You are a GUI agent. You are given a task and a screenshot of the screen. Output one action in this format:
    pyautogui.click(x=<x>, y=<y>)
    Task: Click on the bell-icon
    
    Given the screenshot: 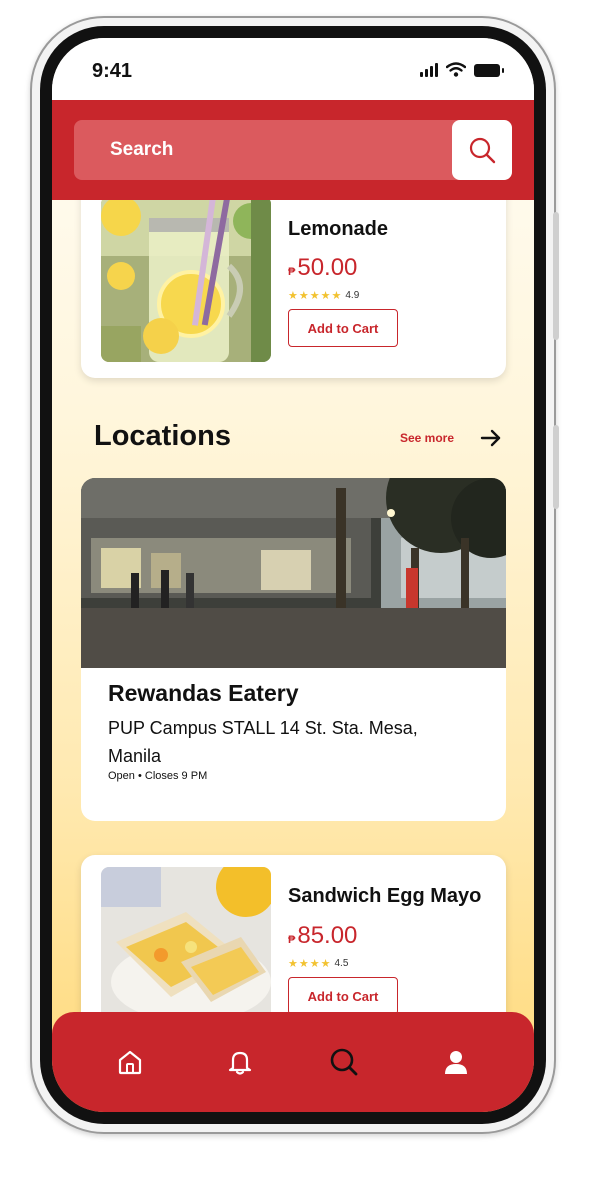 What is the action you would take?
    pyautogui.click(x=240, y=1063)
    